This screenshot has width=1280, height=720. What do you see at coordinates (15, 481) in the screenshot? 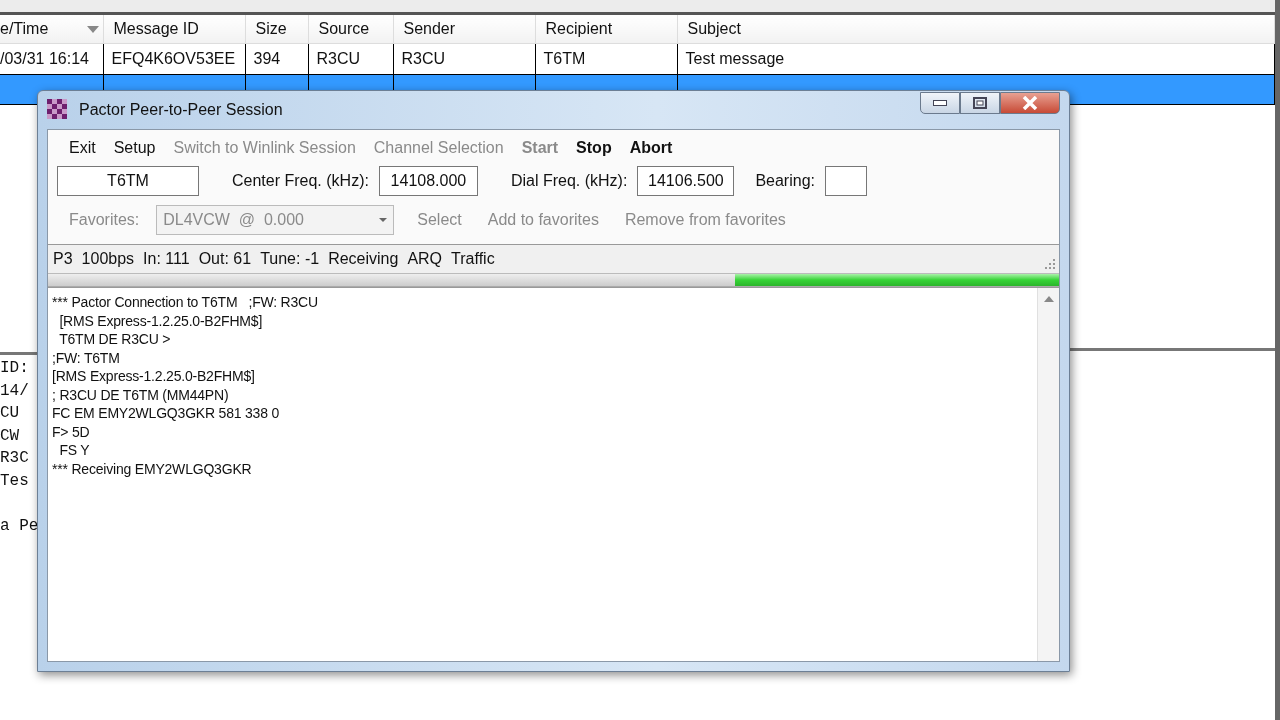
I see `detail-text: Tes` at bounding box center [15, 481].